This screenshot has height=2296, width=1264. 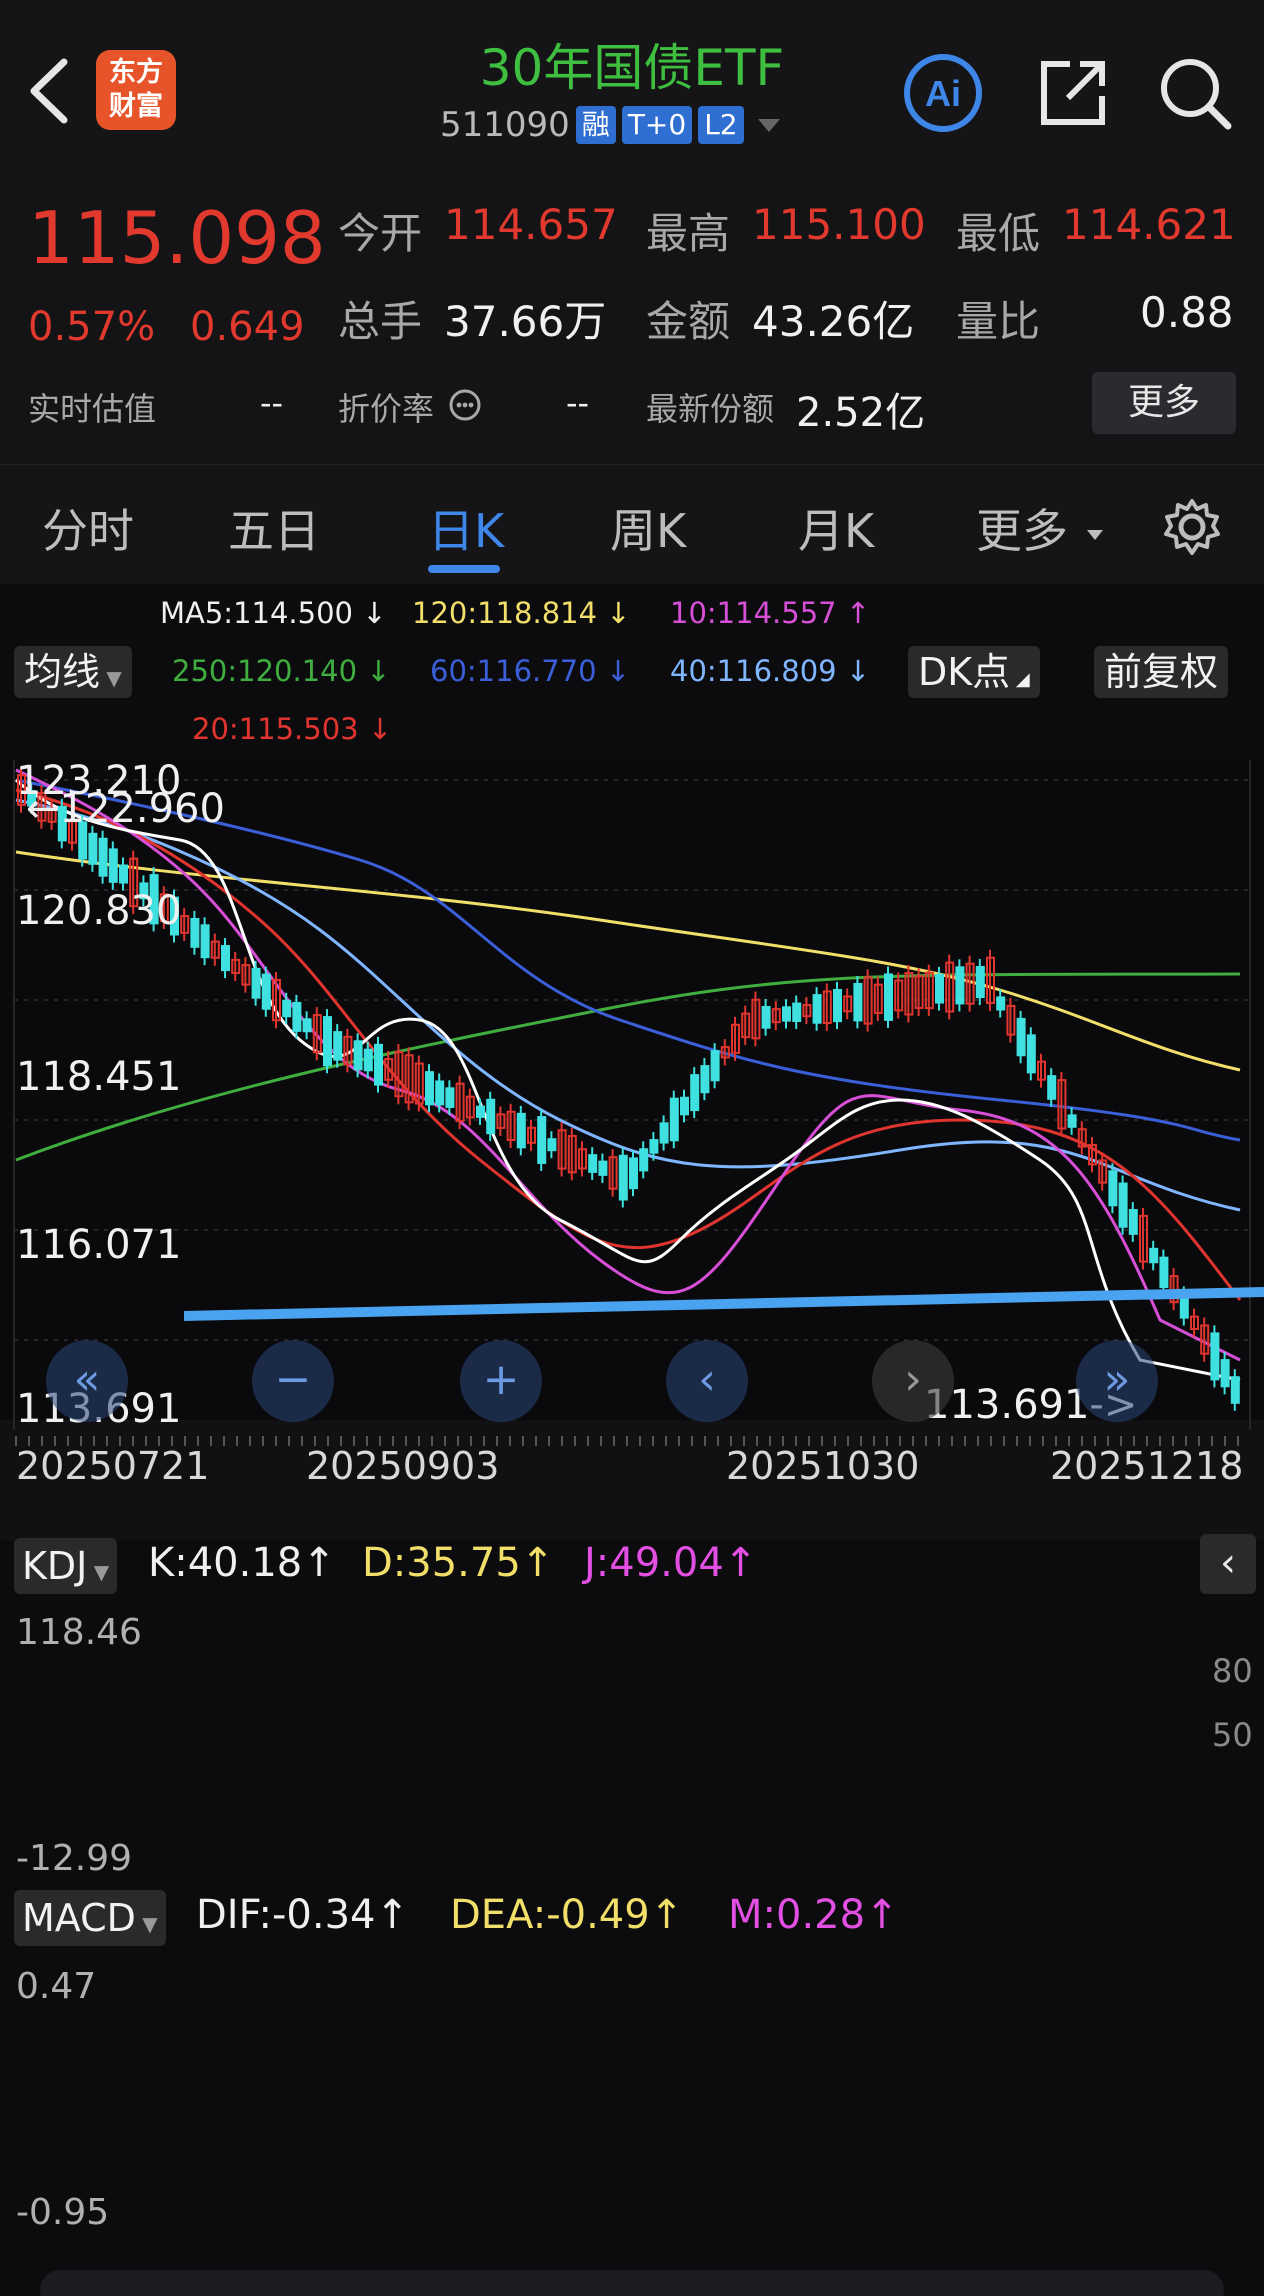 I want to click on bottom-action-bar, so click(x=632, y=2283).